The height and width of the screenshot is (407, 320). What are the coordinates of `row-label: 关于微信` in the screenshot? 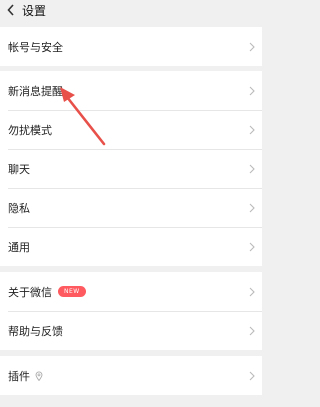 It's located at (30, 292).